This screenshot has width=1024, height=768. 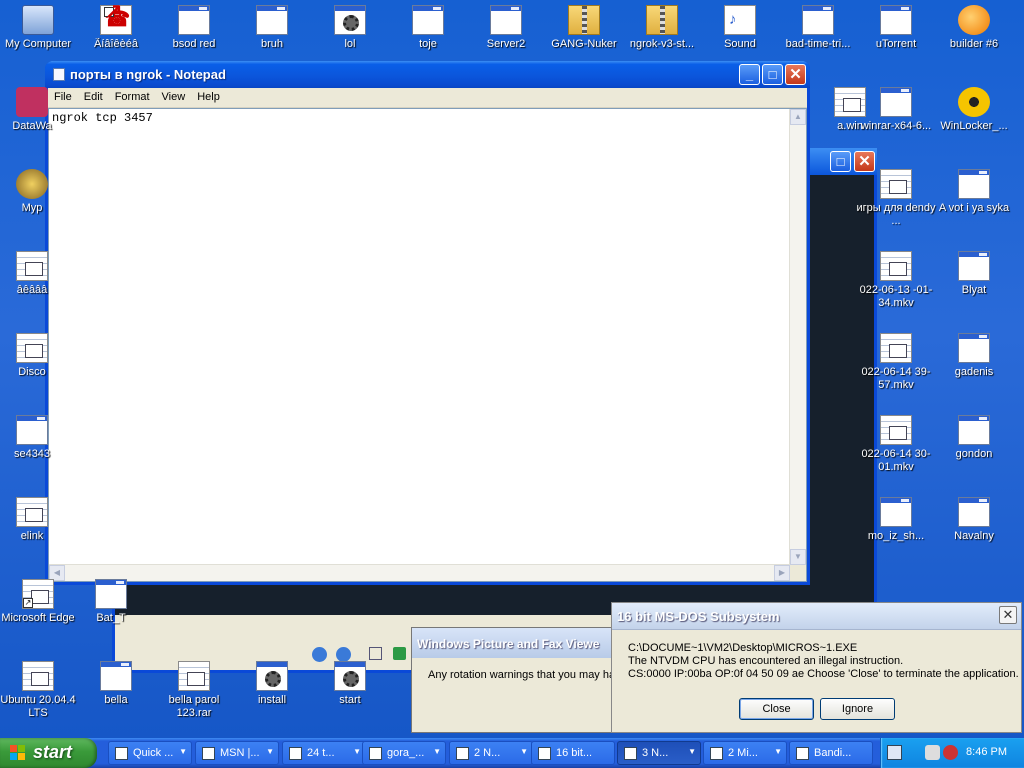 What do you see at coordinates (896, 364) in the screenshot?
I see `desktop-icon-right_column_a-3: 022-06-14 39-57.mkv` at bounding box center [896, 364].